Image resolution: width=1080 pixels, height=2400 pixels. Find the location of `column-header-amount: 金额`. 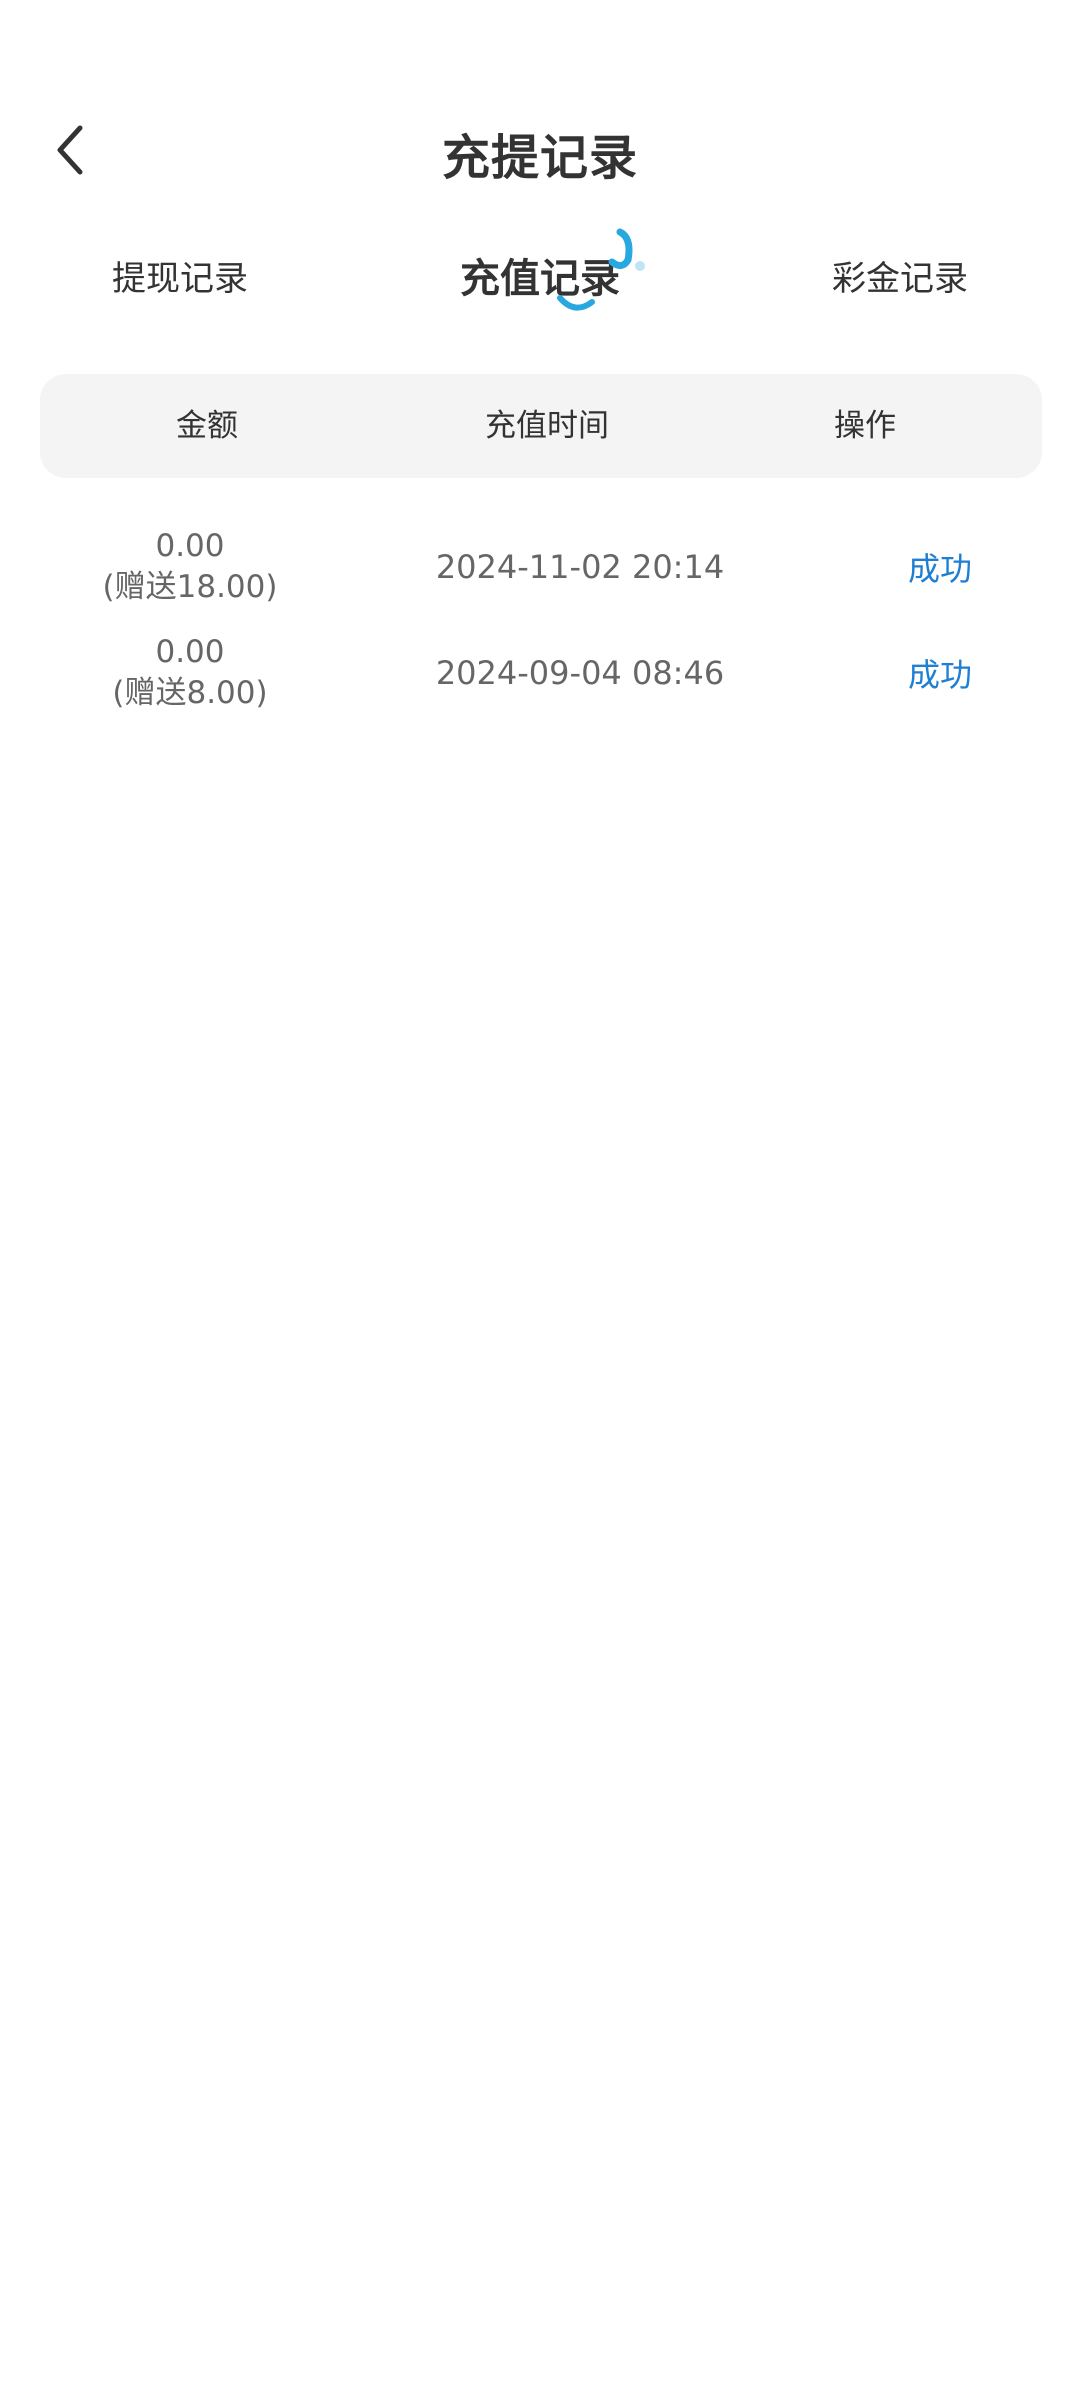

column-header-amount: 金额 is located at coordinates (207, 426).